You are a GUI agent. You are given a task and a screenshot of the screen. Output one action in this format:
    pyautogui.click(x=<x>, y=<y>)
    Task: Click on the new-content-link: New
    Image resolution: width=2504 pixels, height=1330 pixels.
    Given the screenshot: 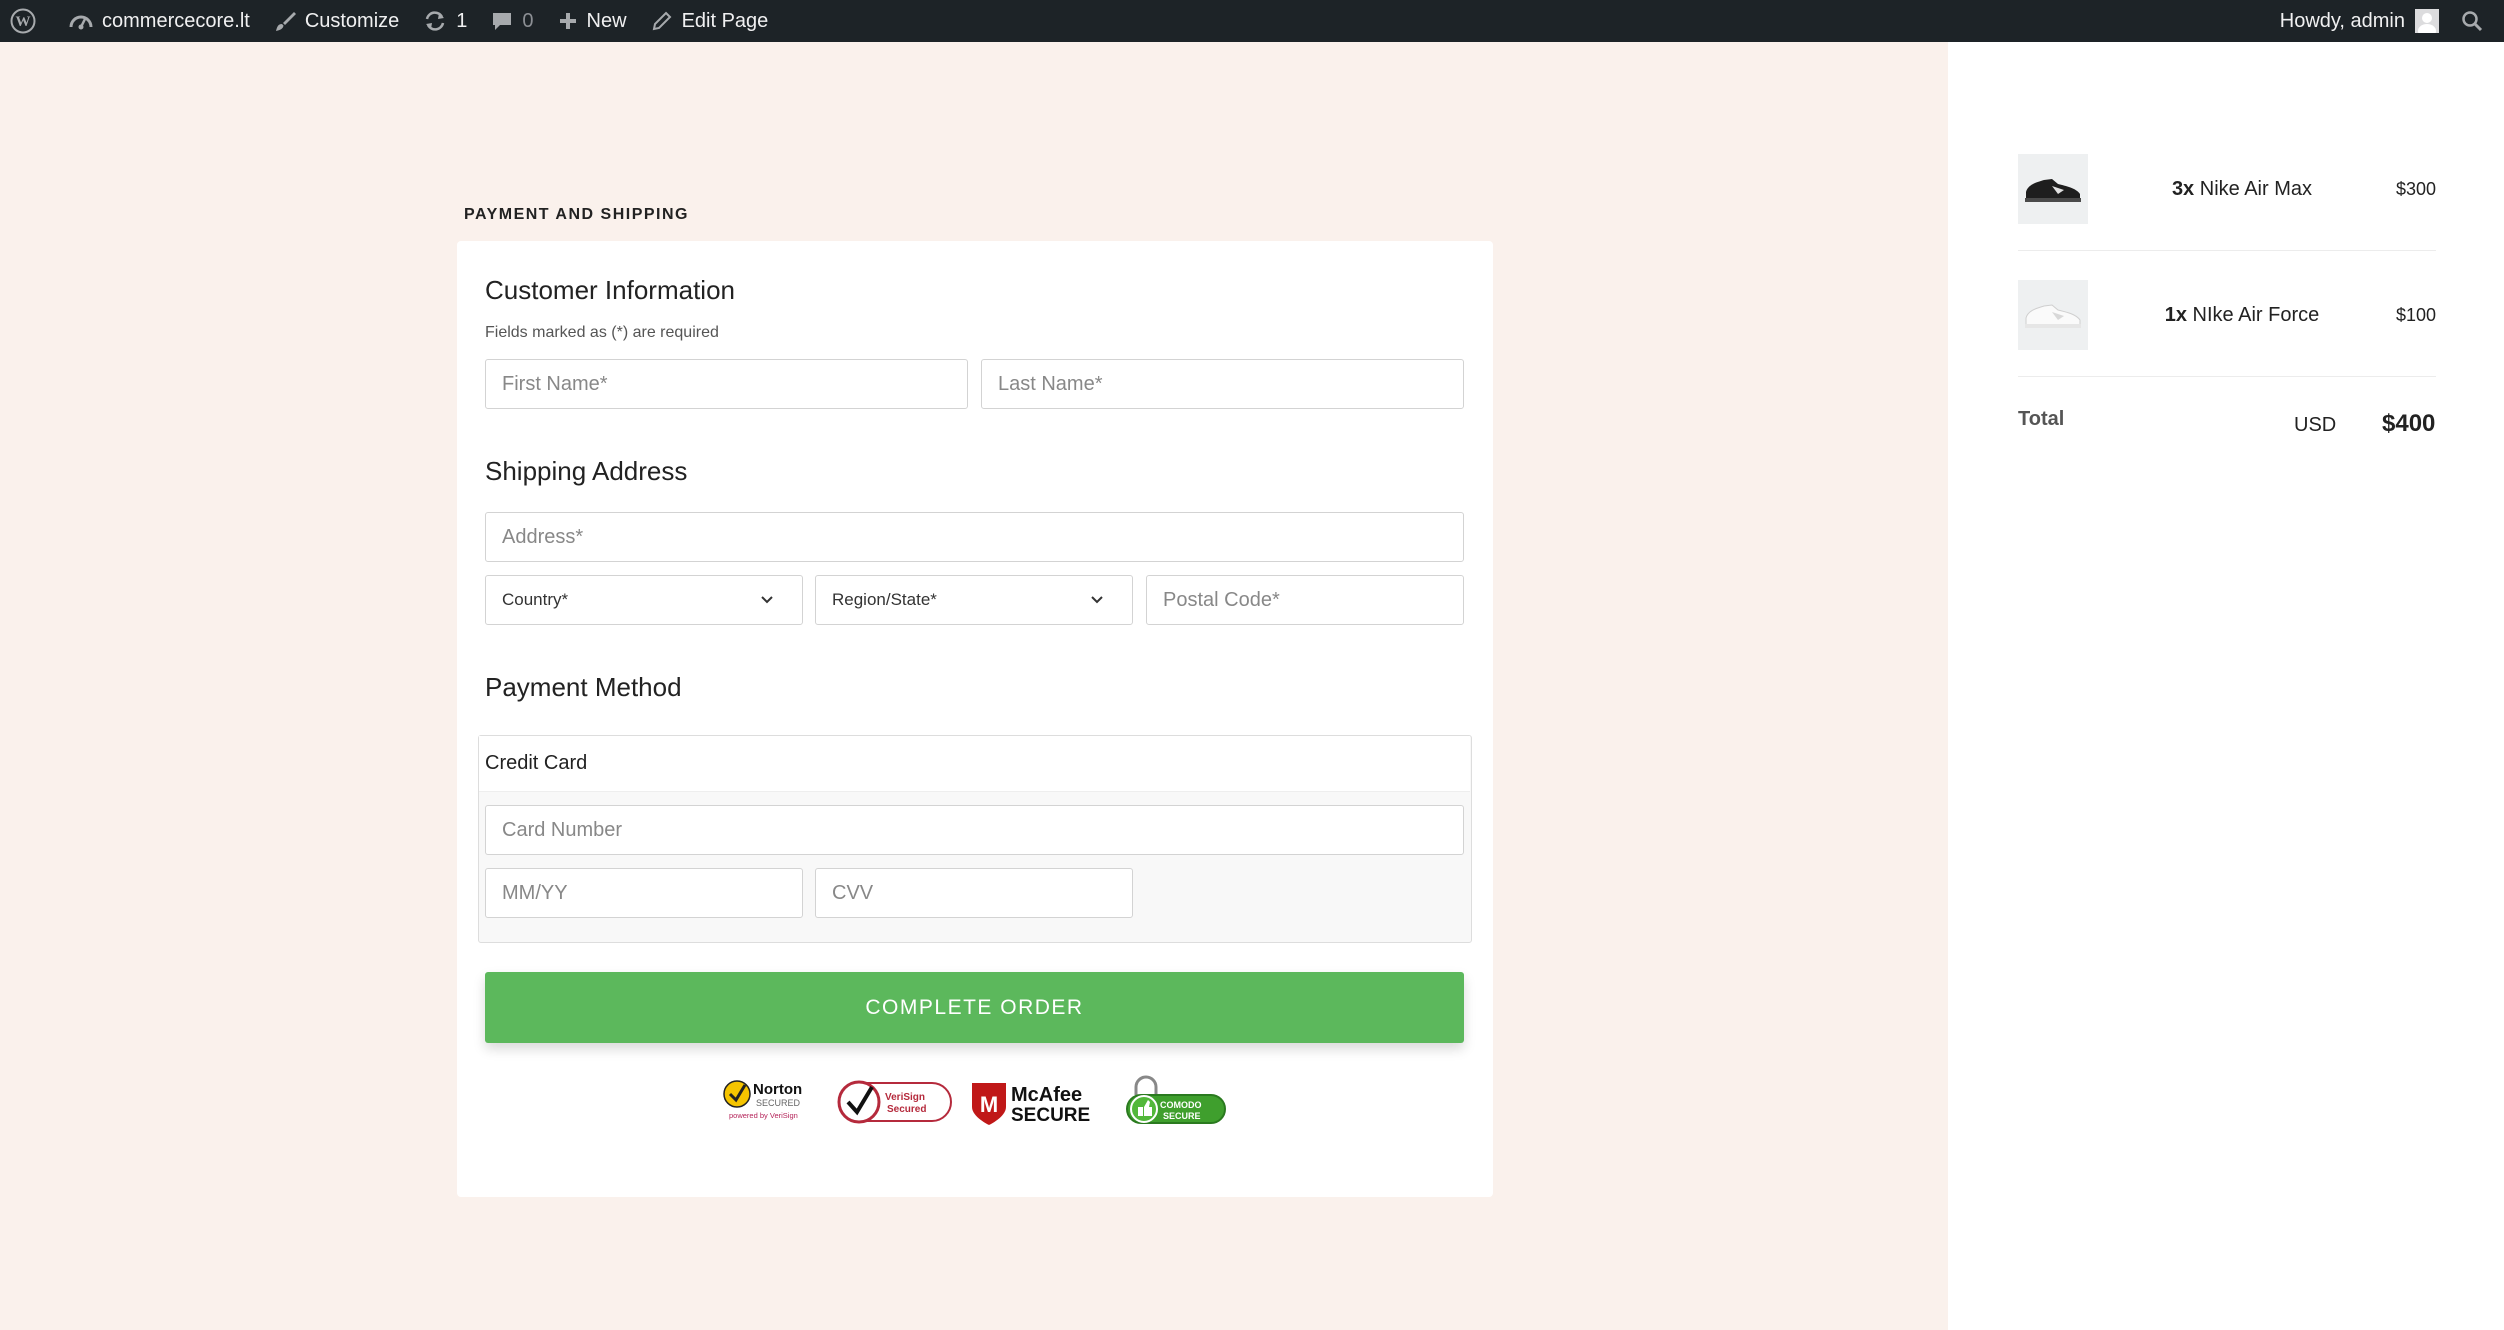 What is the action you would take?
    pyautogui.click(x=592, y=21)
    